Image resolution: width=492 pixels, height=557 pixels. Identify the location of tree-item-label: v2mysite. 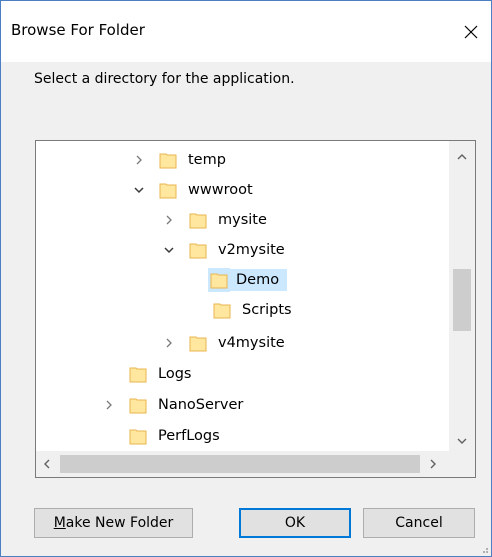
(251, 250).